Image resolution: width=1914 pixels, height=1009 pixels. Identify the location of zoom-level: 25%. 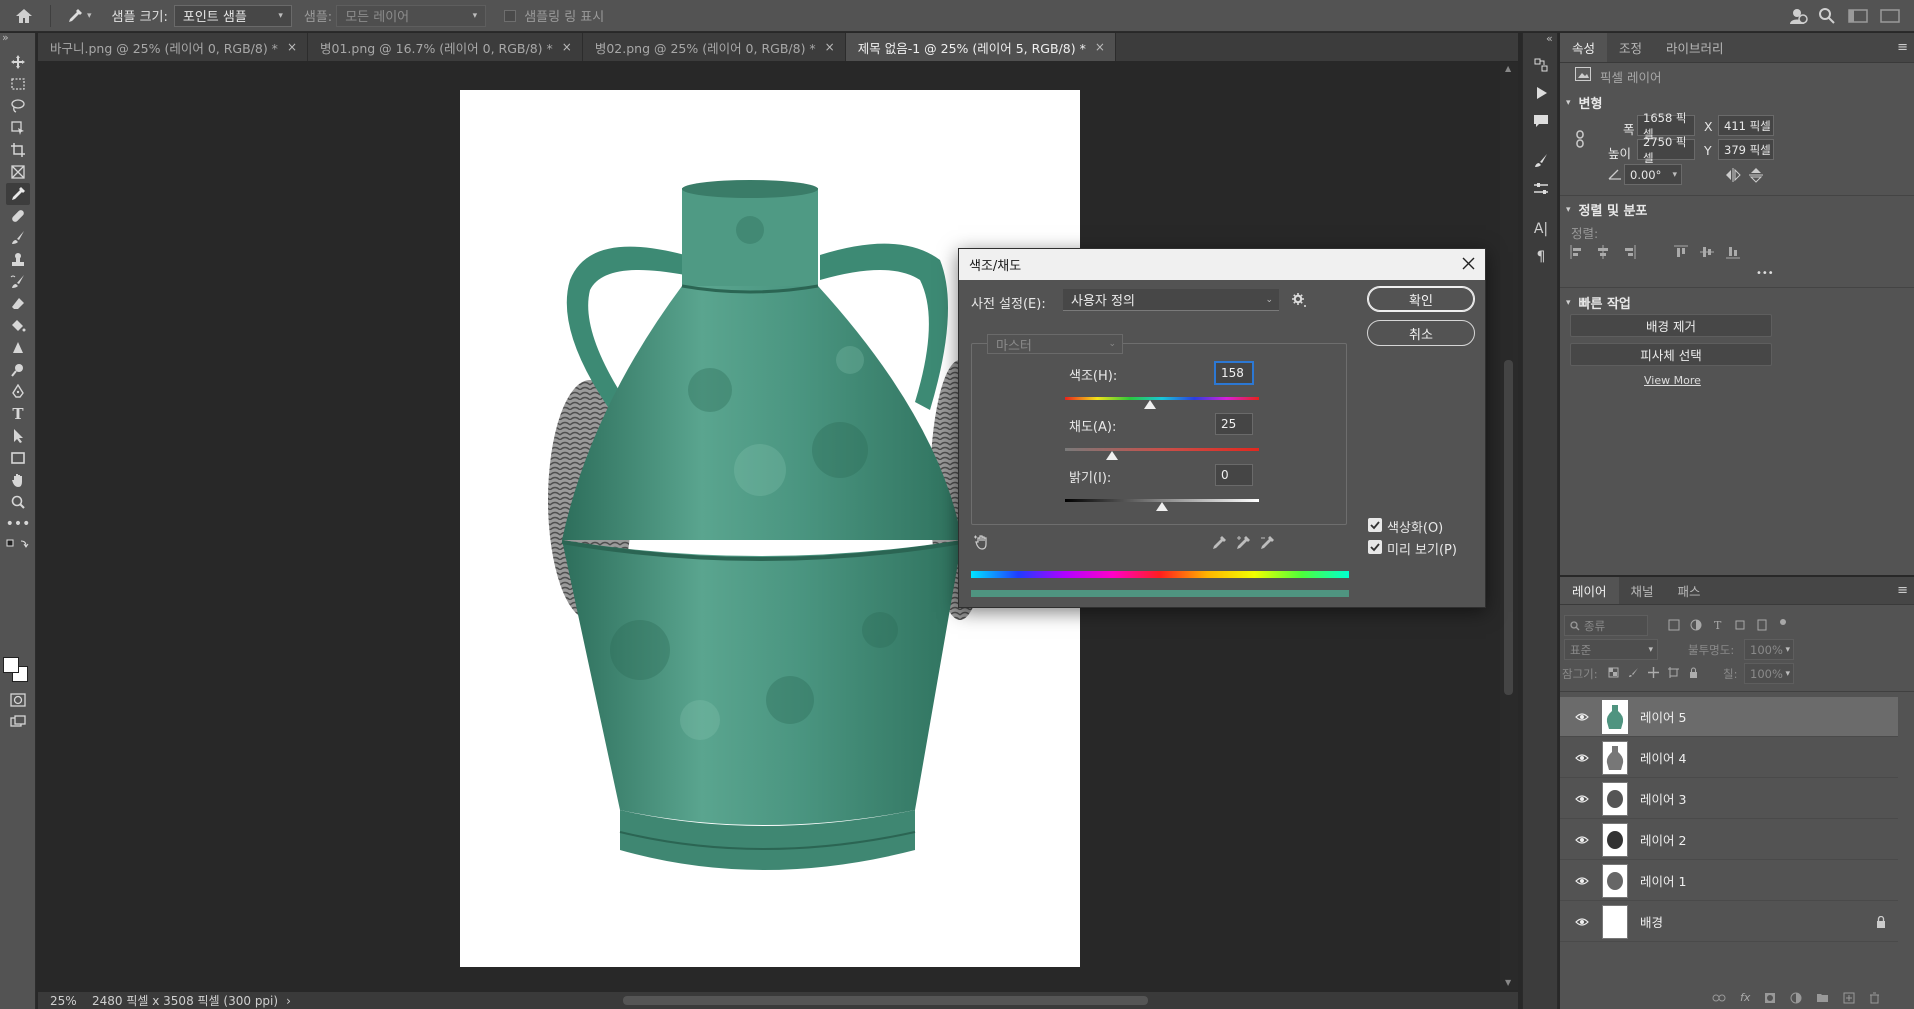
(69, 1001).